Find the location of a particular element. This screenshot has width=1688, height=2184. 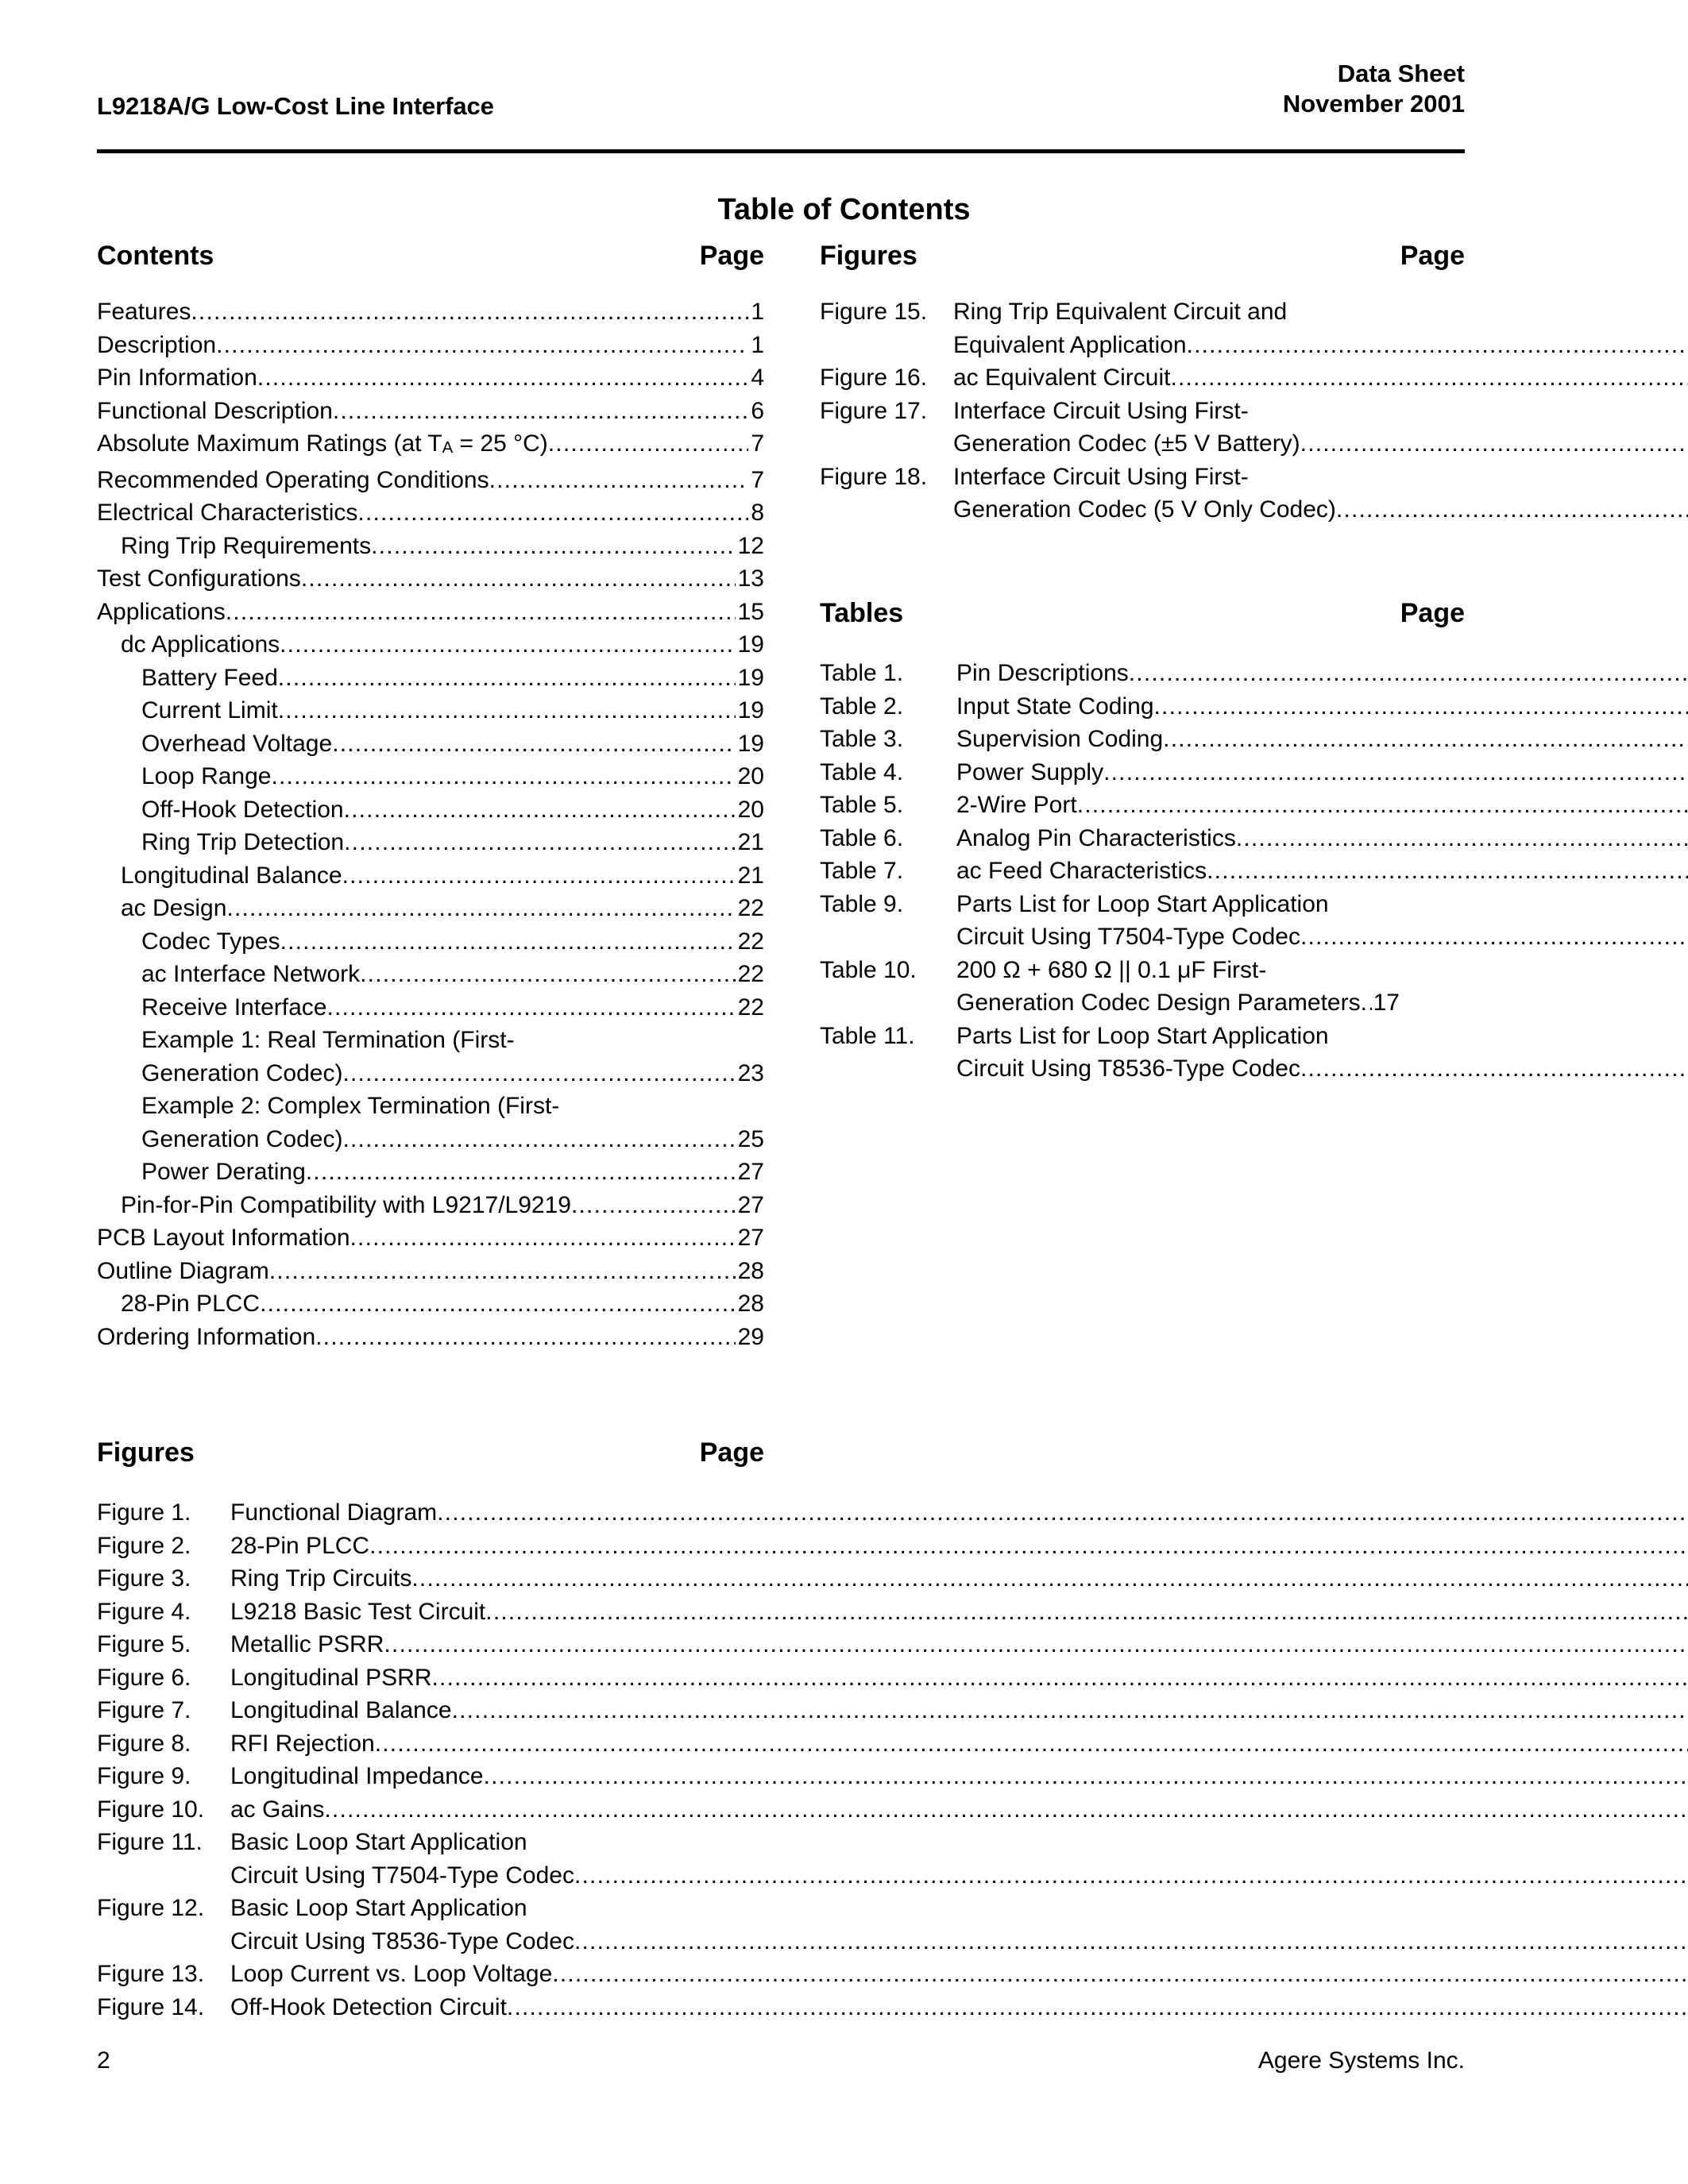

entry-label: Pin Information is located at coordinates (177, 378).